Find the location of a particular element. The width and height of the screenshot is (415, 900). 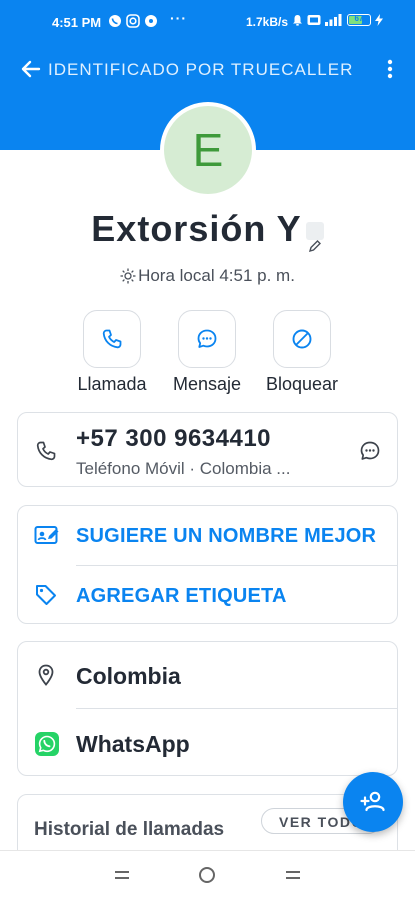

instagram-status-icon is located at coordinates (133, 21).